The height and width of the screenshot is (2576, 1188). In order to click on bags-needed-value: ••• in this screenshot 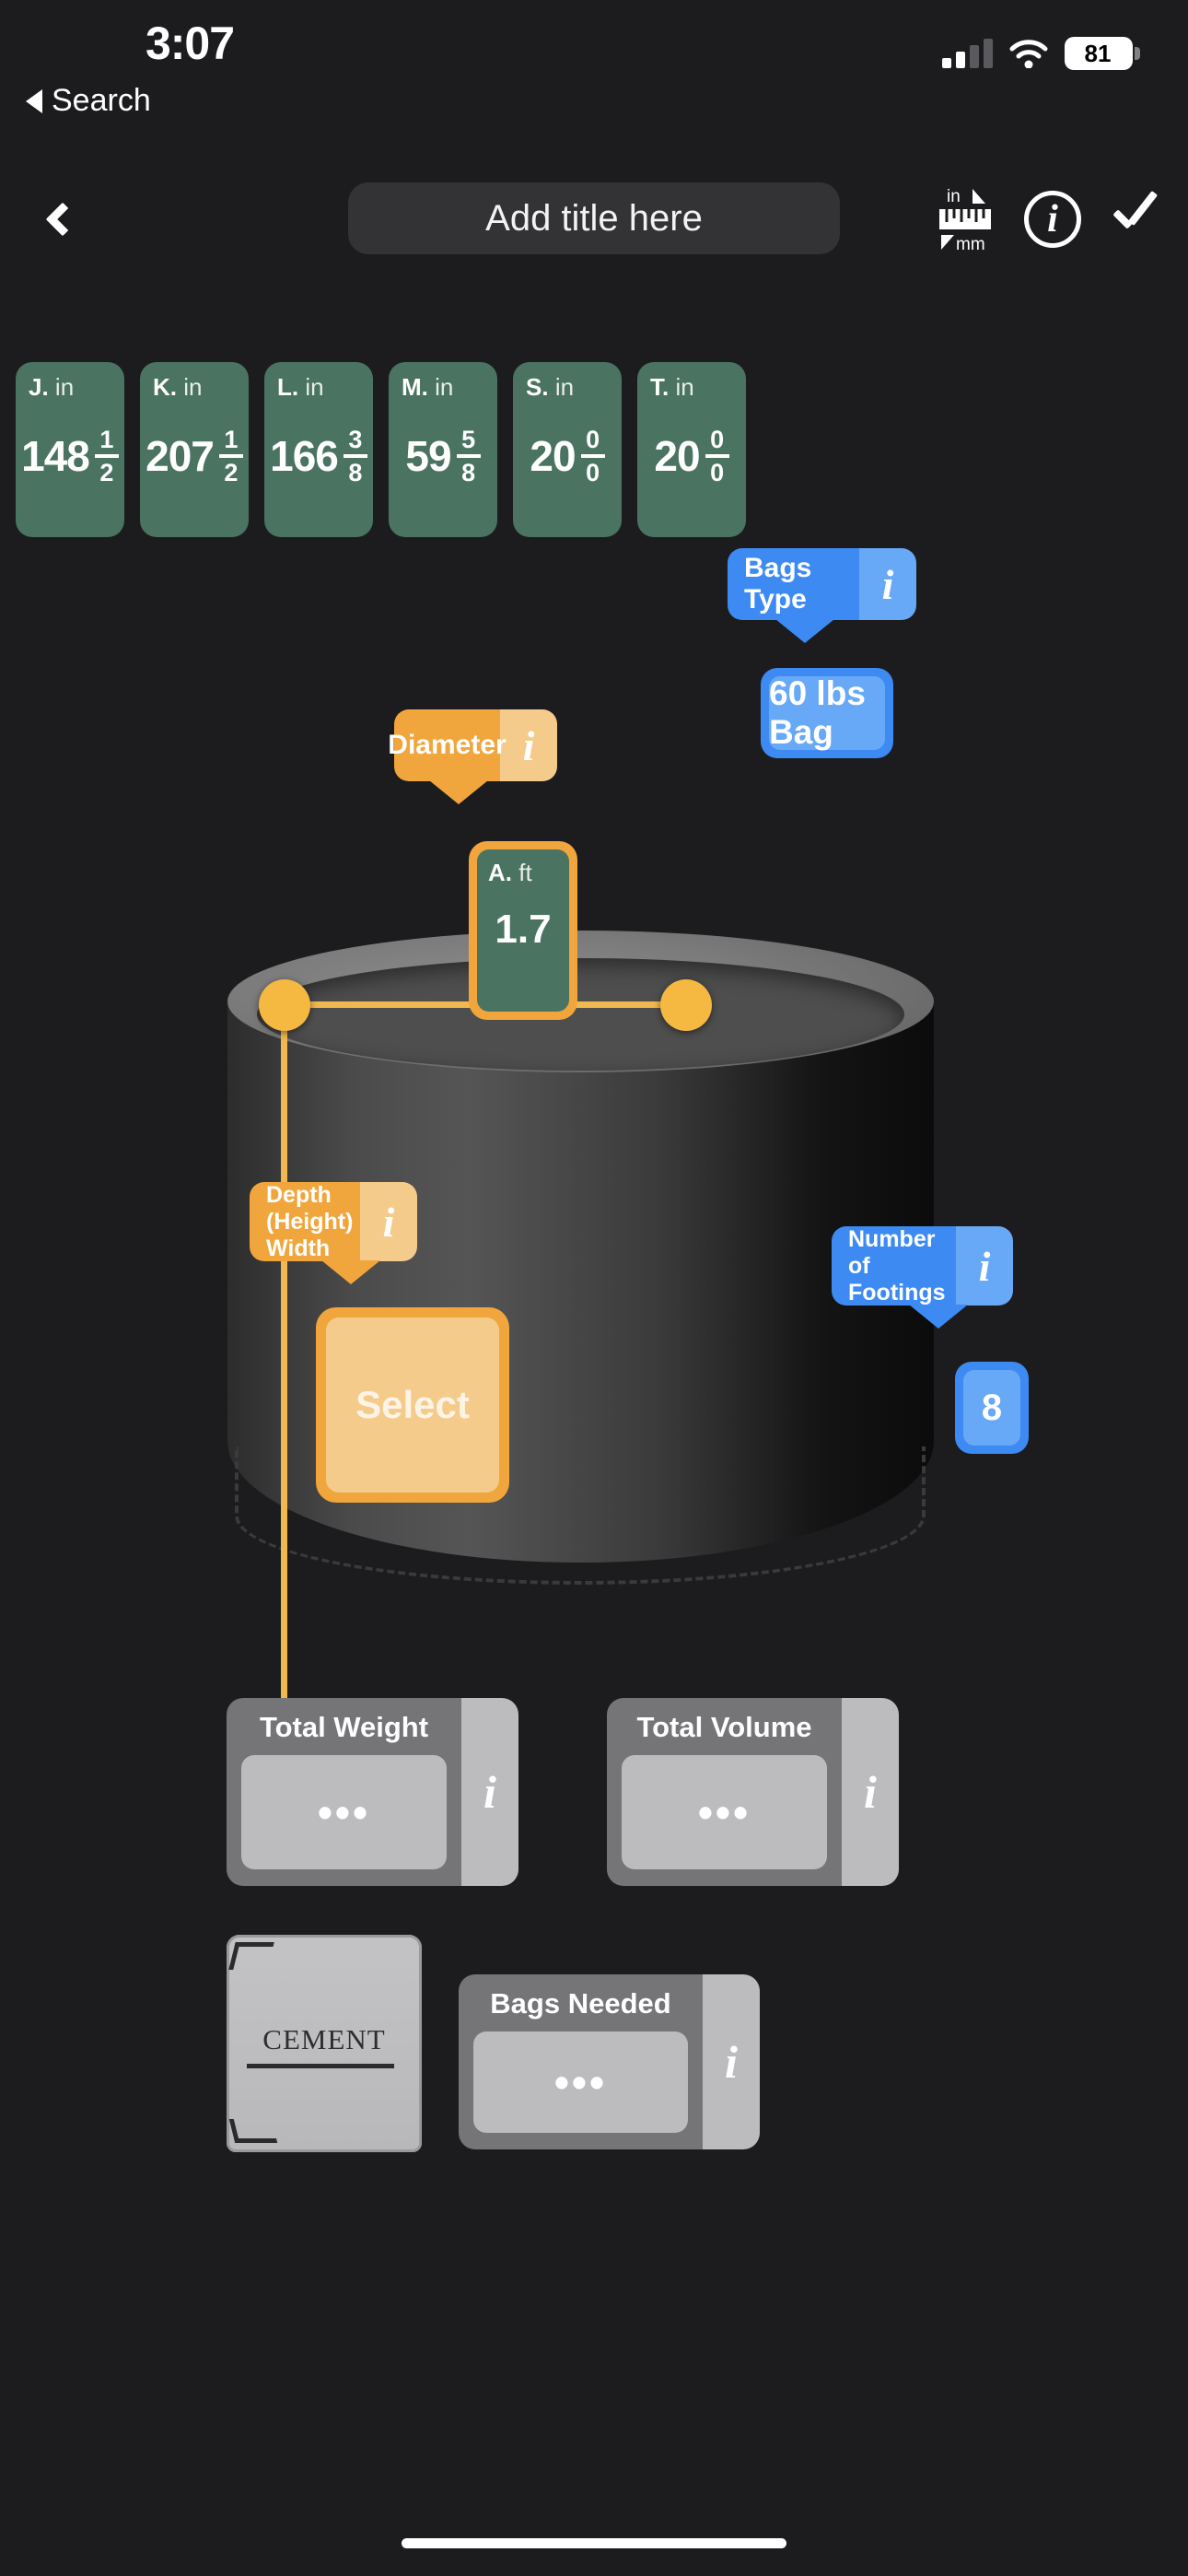, I will do `click(580, 2082)`.